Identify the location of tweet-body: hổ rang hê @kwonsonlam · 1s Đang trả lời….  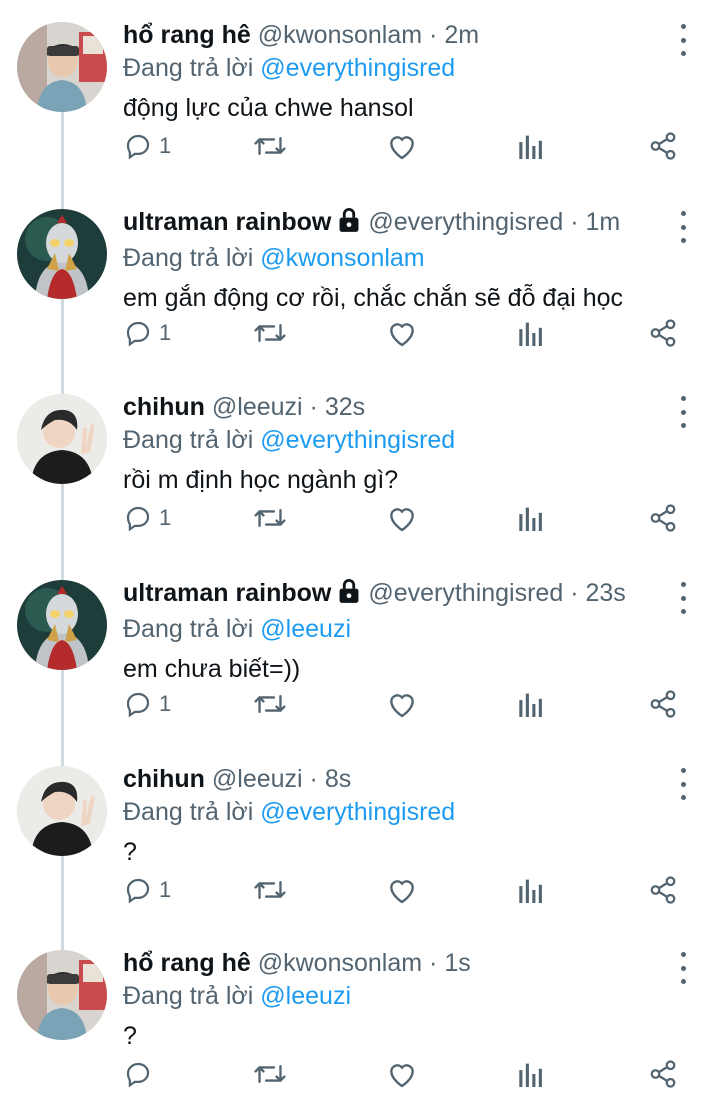
(401, 1001).